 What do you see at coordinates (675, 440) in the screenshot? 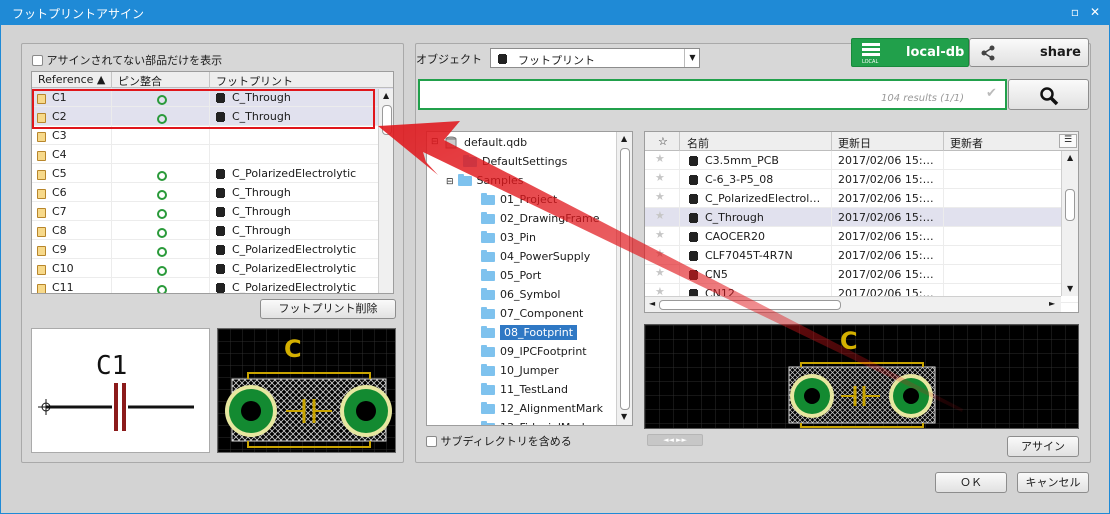
I see `page-nav-buttons: ◄◄ ►►` at bounding box center [675, 440].